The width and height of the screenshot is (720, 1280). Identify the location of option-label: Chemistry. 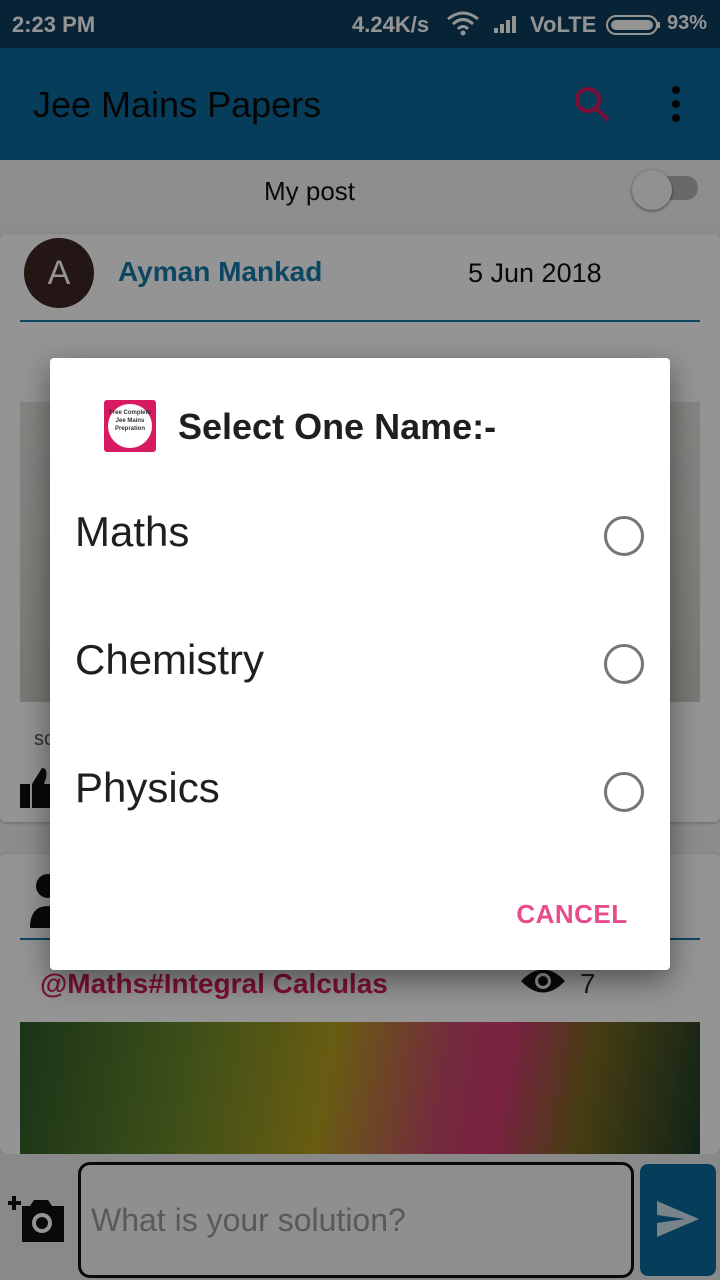
(170, 659).